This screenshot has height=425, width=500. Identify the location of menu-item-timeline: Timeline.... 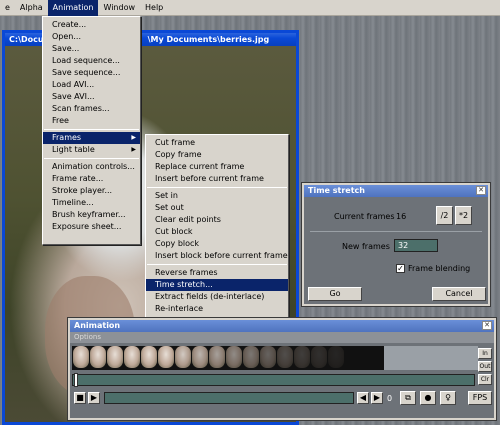
(91, 203).